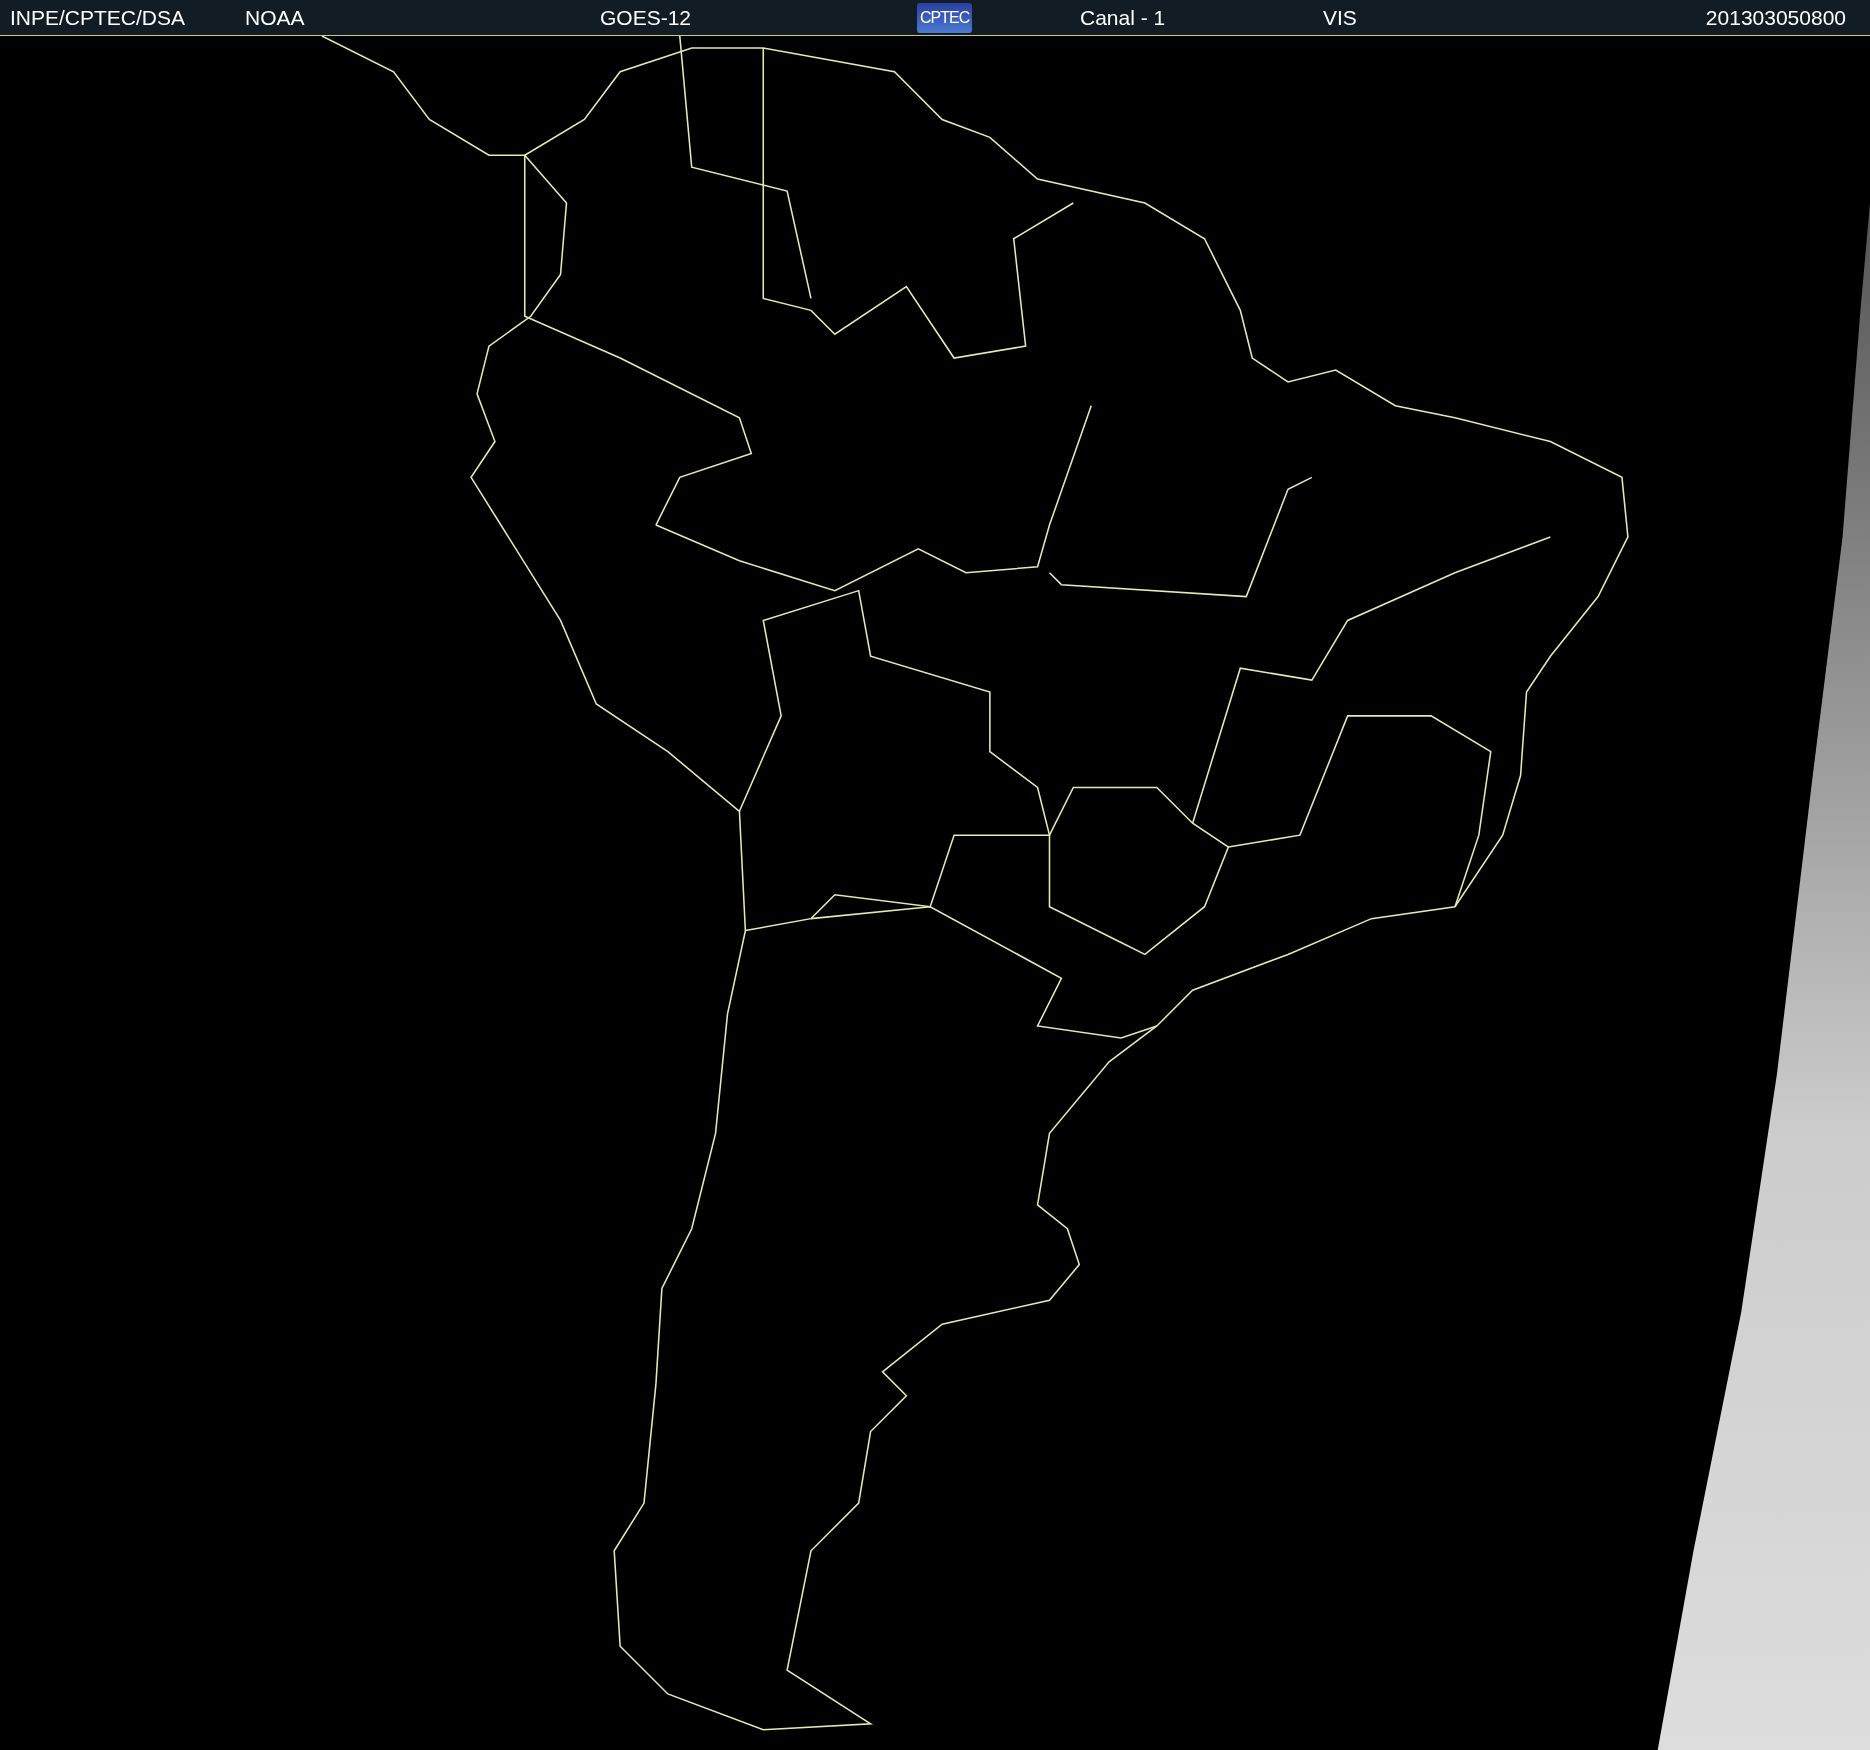 Image resolution: width=1870 pixels, height=1750 pixels. Describe the element at coordinates (1123, 17) in the screenshot. I see `channel-label: Canal - 1` at that location.